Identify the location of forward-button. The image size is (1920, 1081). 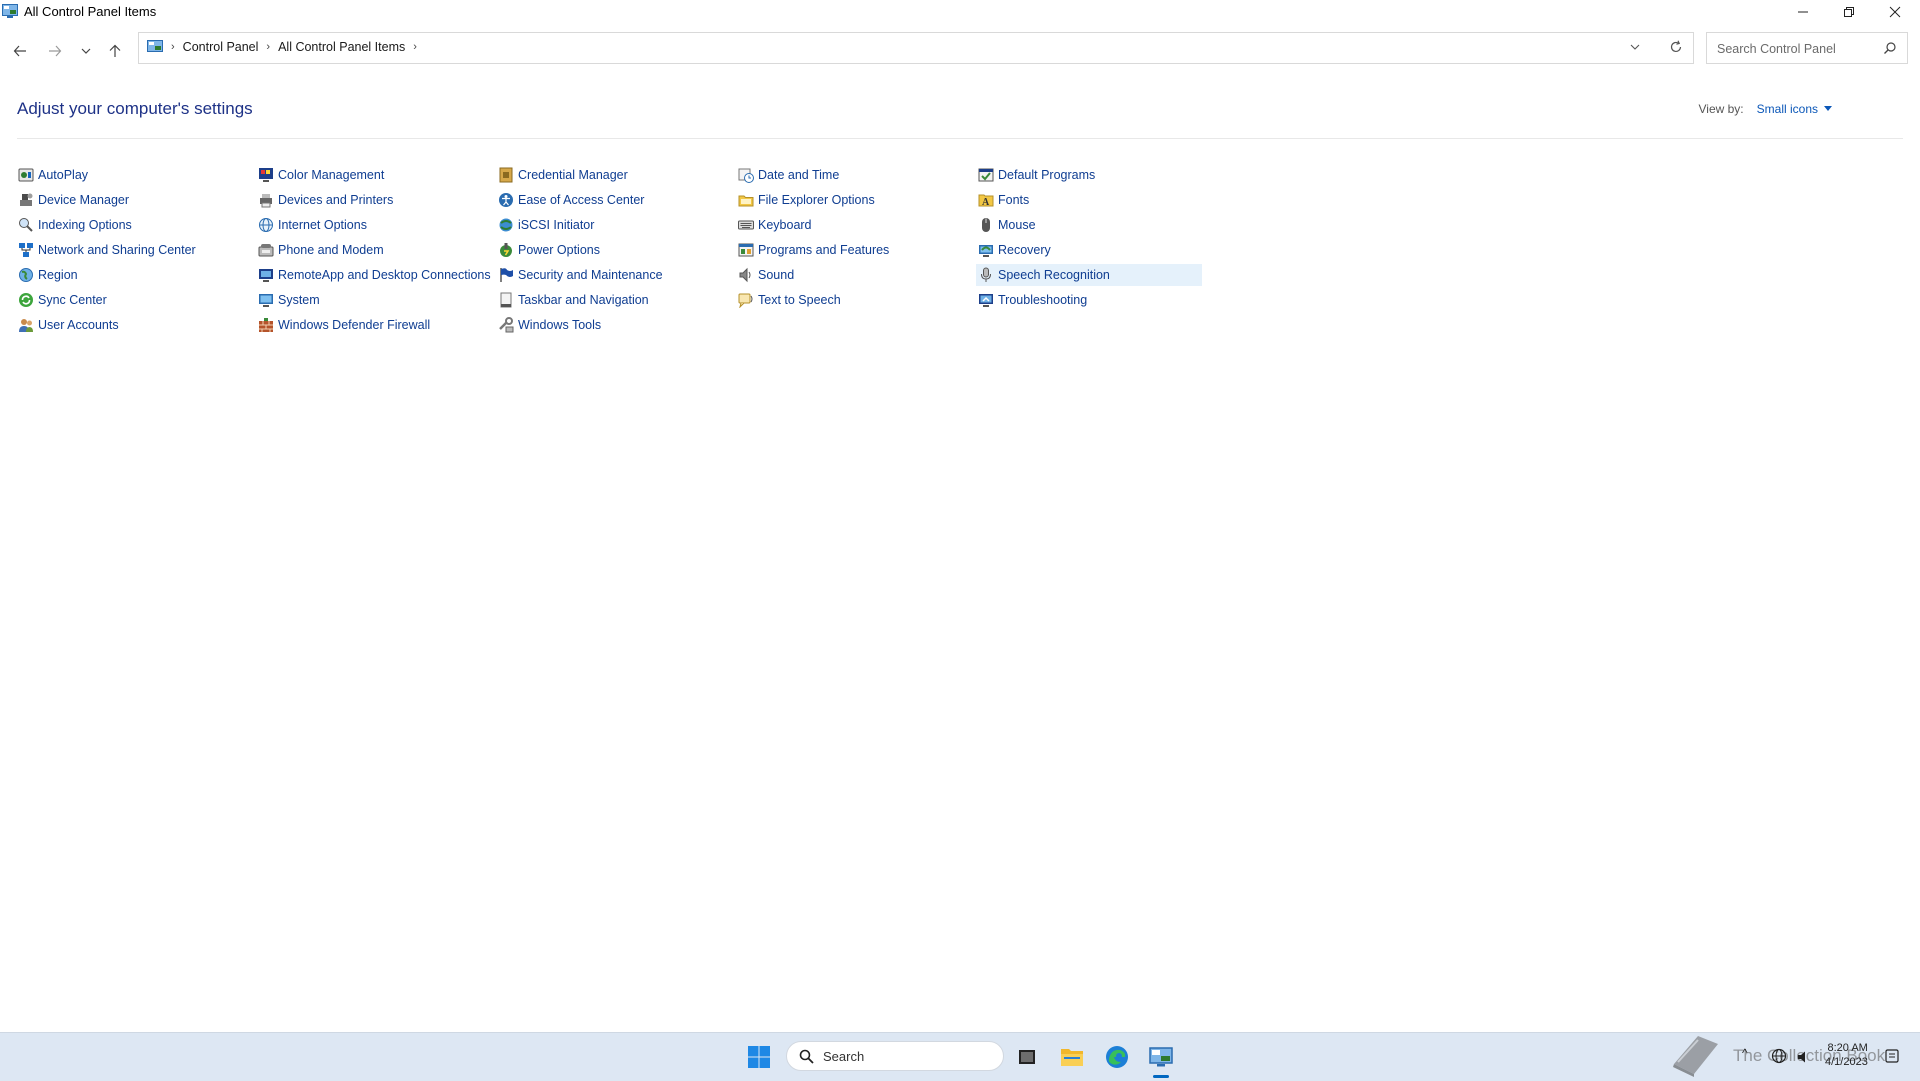
(55, 51).